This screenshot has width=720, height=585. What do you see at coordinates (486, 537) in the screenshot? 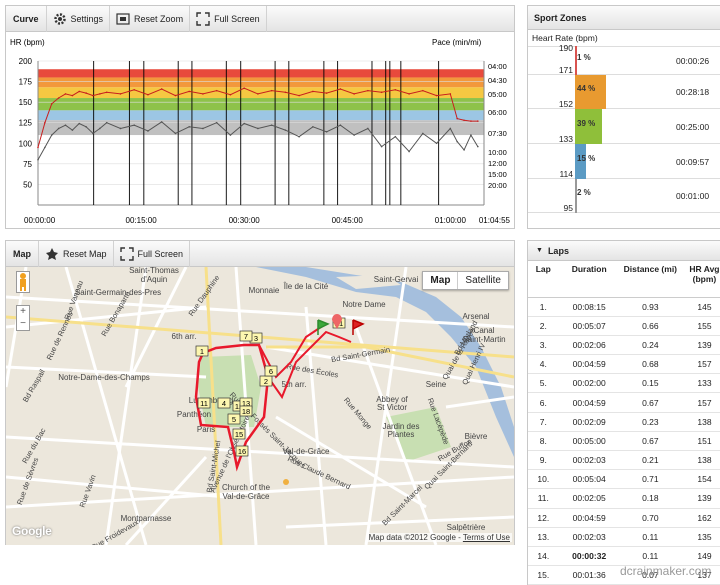
I see `terms-of-use-link: Terms of Use` at bounding box center [486, 537].